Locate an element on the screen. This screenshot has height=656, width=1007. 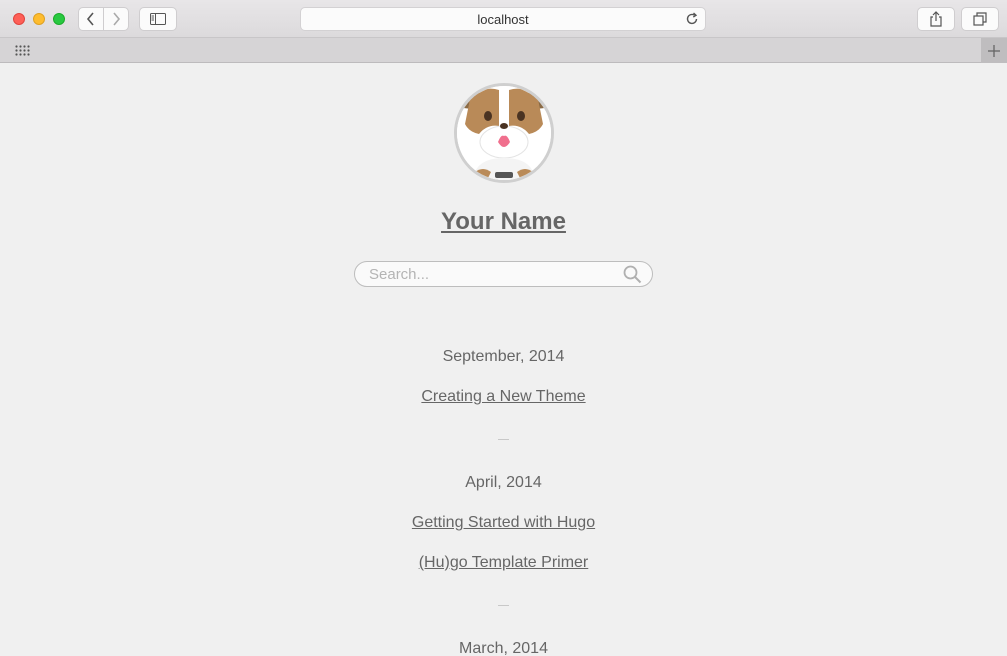
bulldog-avatar-image is located at coordinates (504, 133).